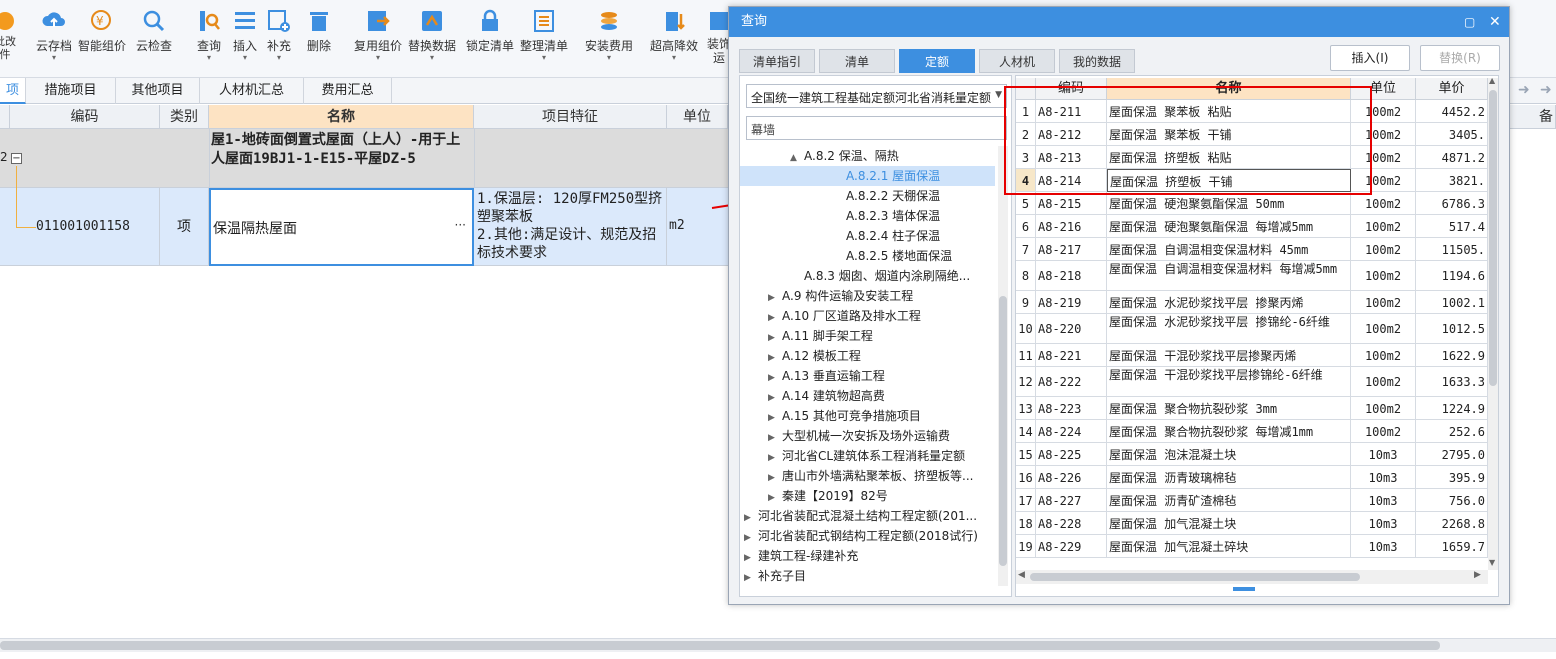 The image size is (1556, 659). I want to click on close-icon: ✕, so click(1495, 22).